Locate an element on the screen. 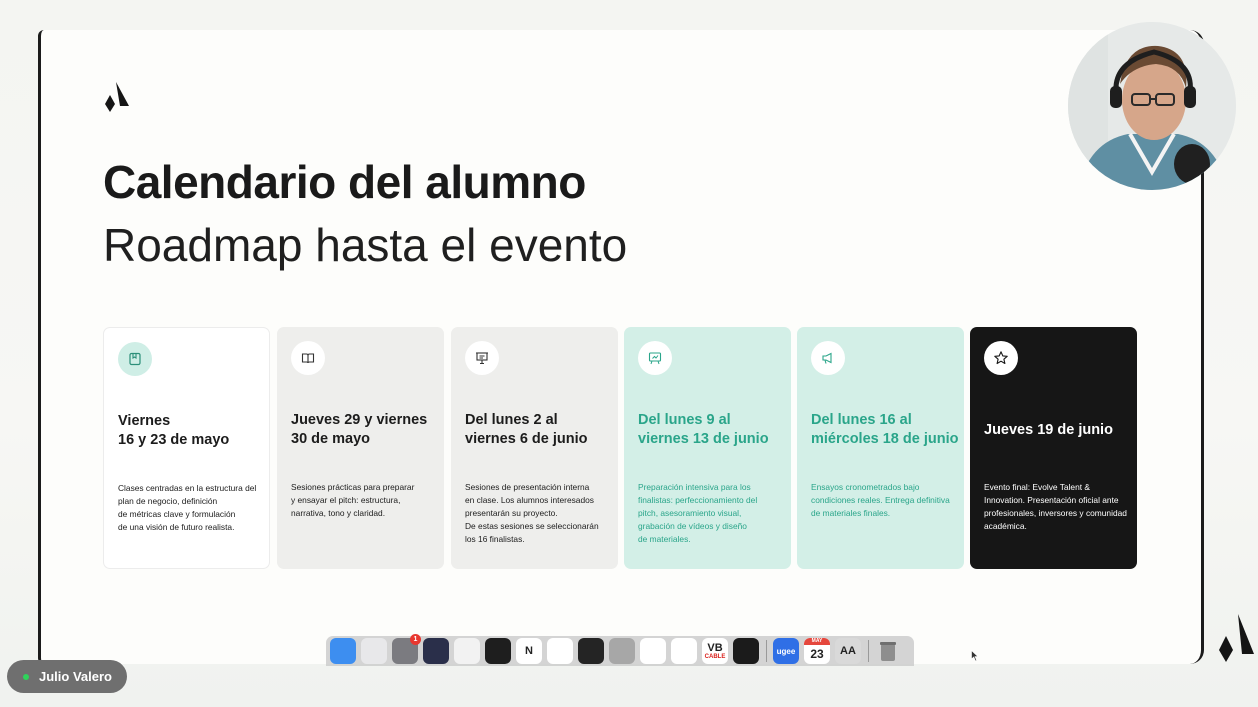 The image size is (1258, 707). card-heading: Jueves 29 y viernes 30 de mayo is located at coordinates (359, 429).